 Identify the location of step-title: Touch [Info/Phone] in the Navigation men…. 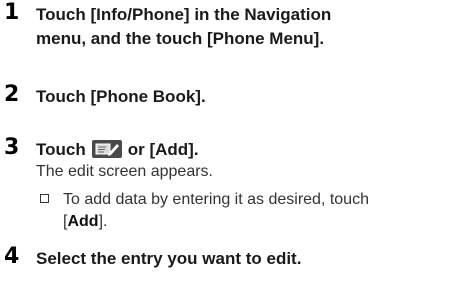
(183, 27).